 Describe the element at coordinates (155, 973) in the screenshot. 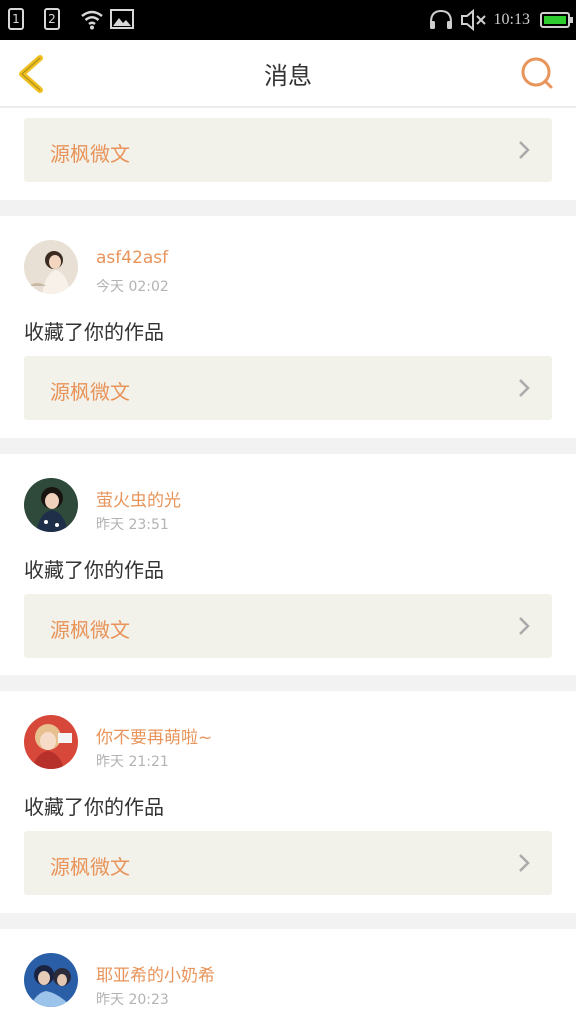

I see `user-name: 耶亚希的小奶希` at that location.